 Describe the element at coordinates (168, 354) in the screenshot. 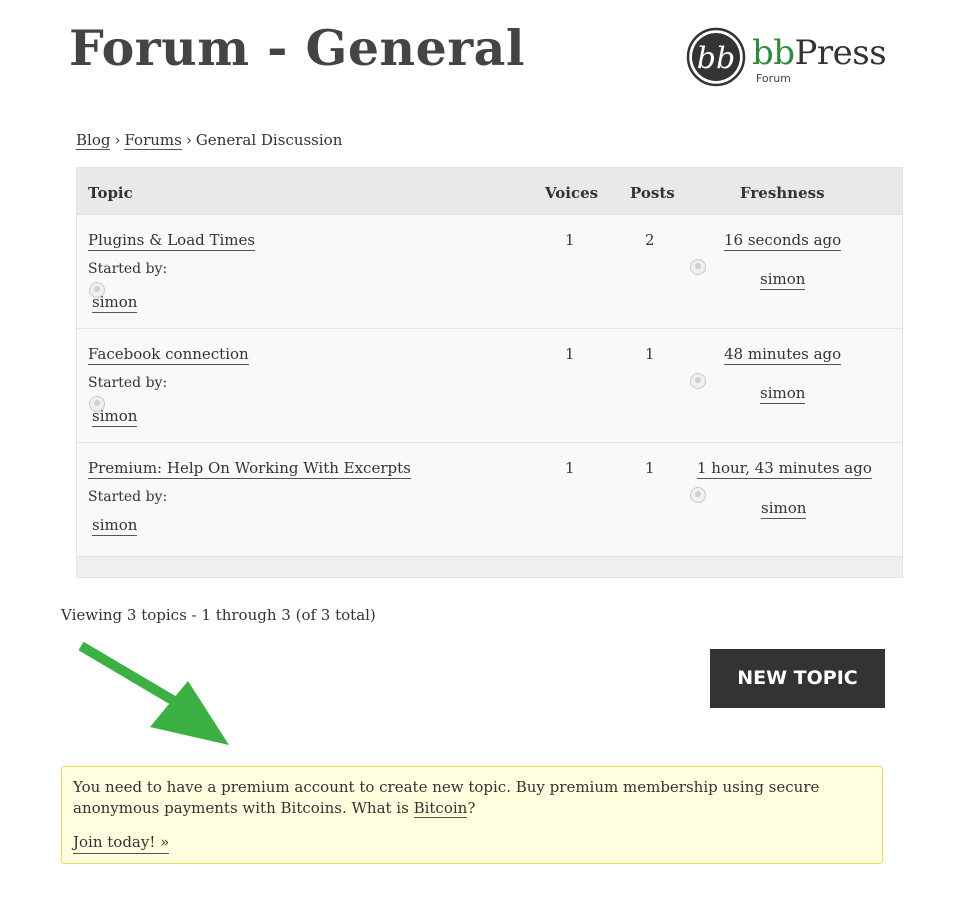

I see `topic-title-link: Facebook connection` at that location.